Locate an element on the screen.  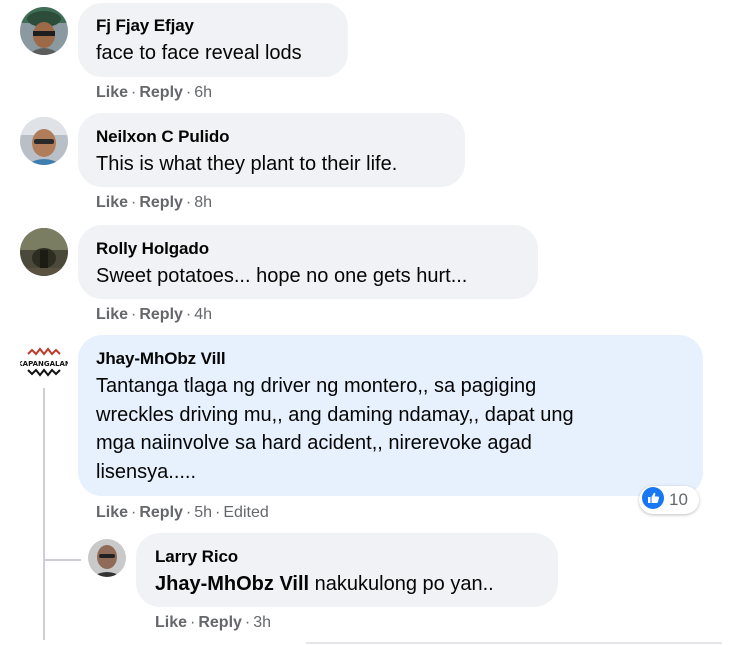
mention-link: Jhay-MhObz Vill is located at coordinates (232, 584).